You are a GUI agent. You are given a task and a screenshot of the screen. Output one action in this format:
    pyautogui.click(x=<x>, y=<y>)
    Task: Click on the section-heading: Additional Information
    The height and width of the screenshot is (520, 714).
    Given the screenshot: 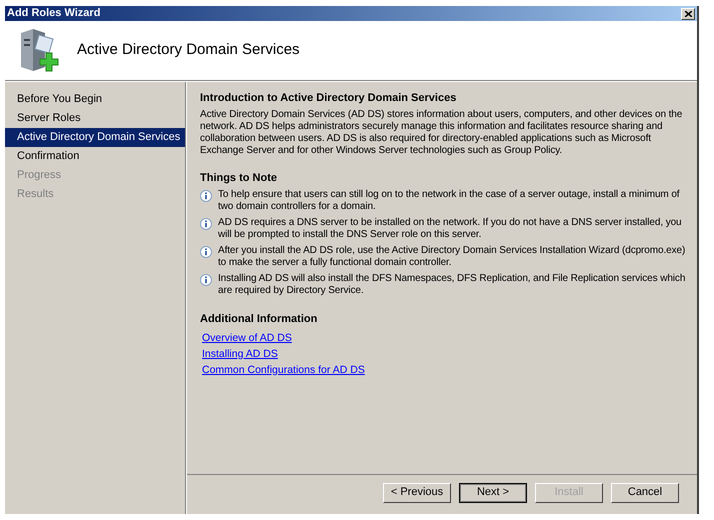 What is the action you would take?
    pyautogui.click(x=259, y=319)
    